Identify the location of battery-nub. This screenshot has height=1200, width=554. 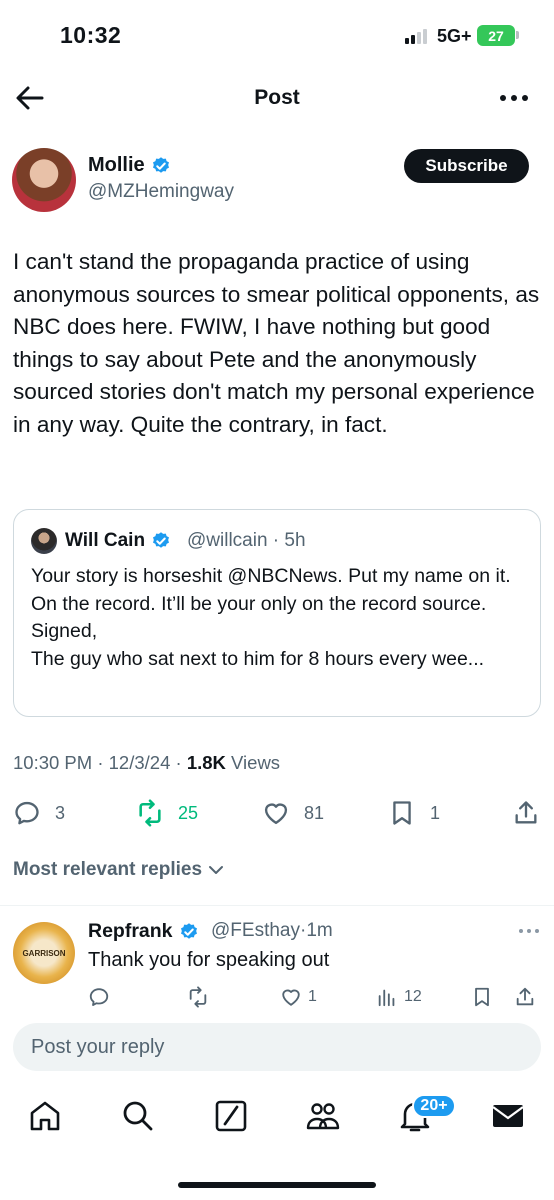
(517, 35).